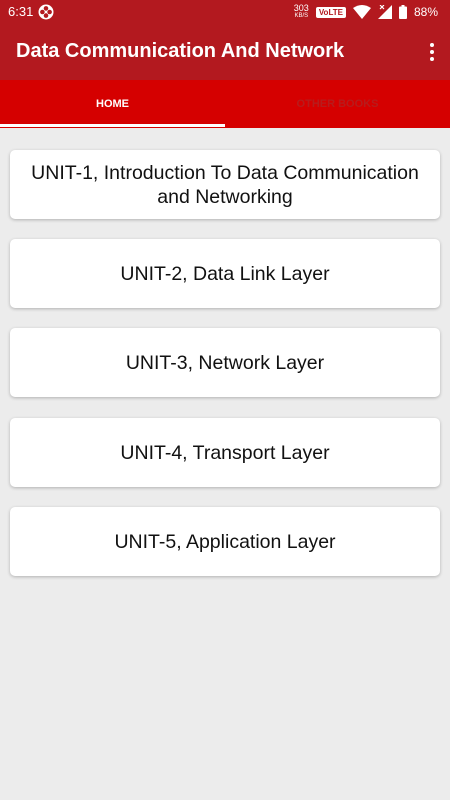  I want to click on unit-3-card: UNIT-3, Network Layer, so click(225, 362).